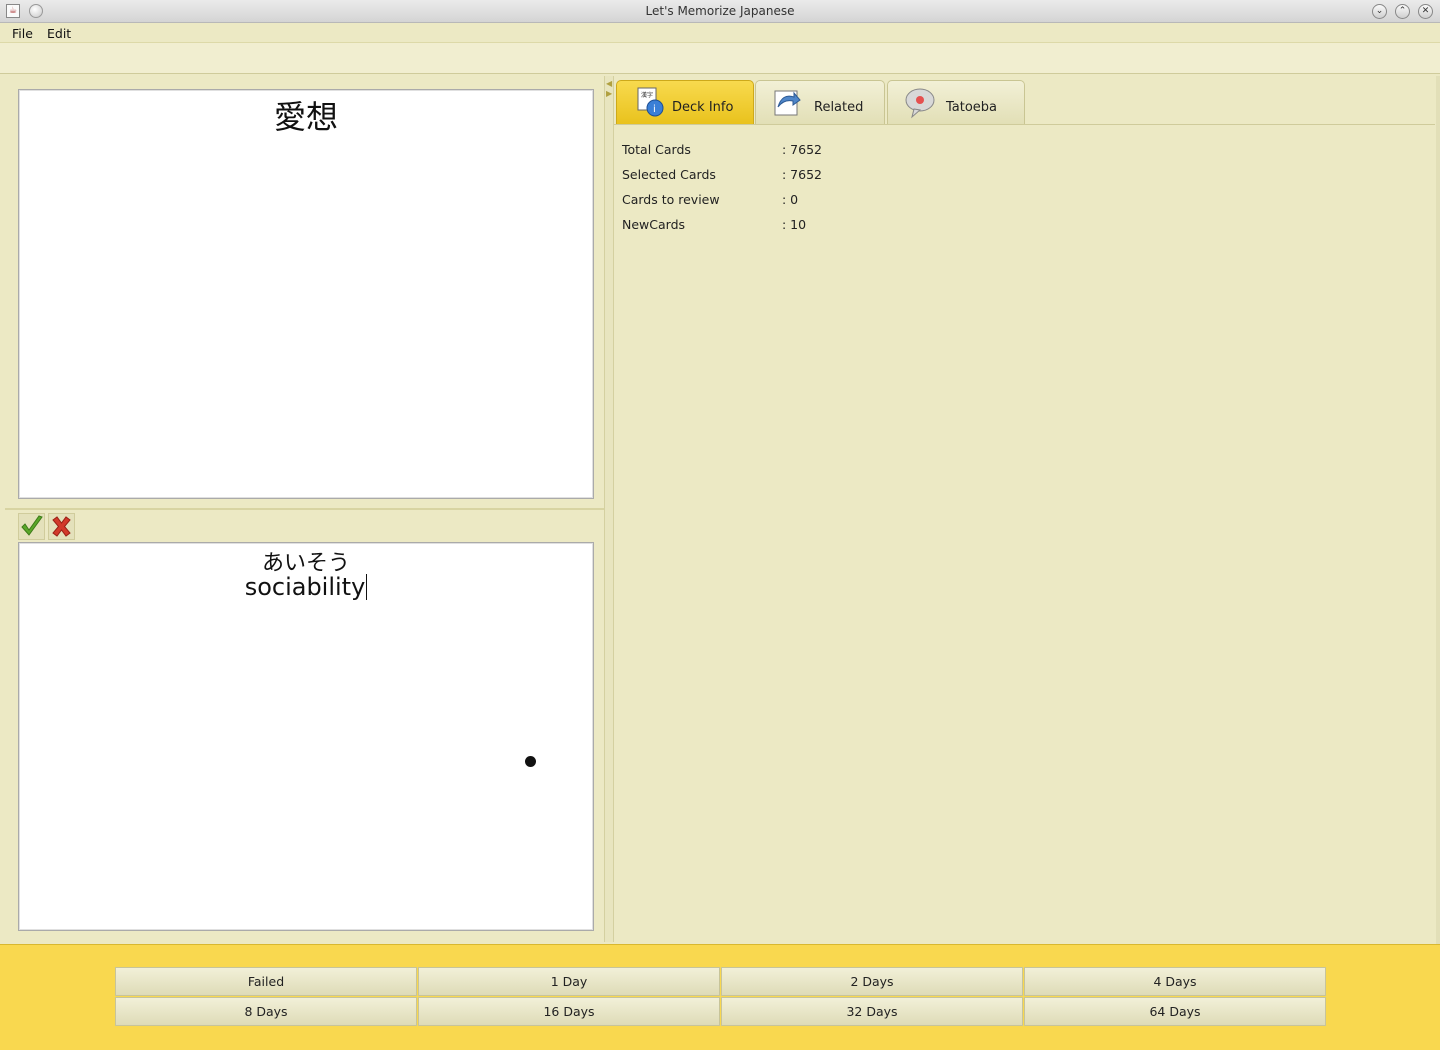 The height and width of the screenshot is (1050, 1440). Describe the element at coordinates (304, 509) in the screenshot. I see `card-divider` at that location.